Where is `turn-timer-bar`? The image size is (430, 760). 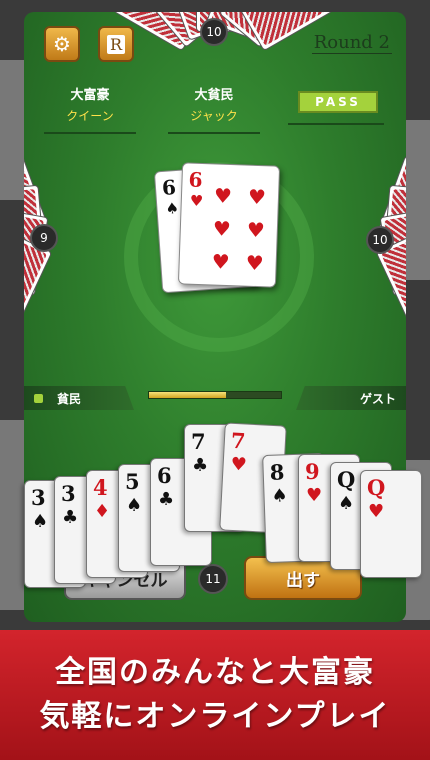 turn-timer-bar is located at coordinates (215, 395).